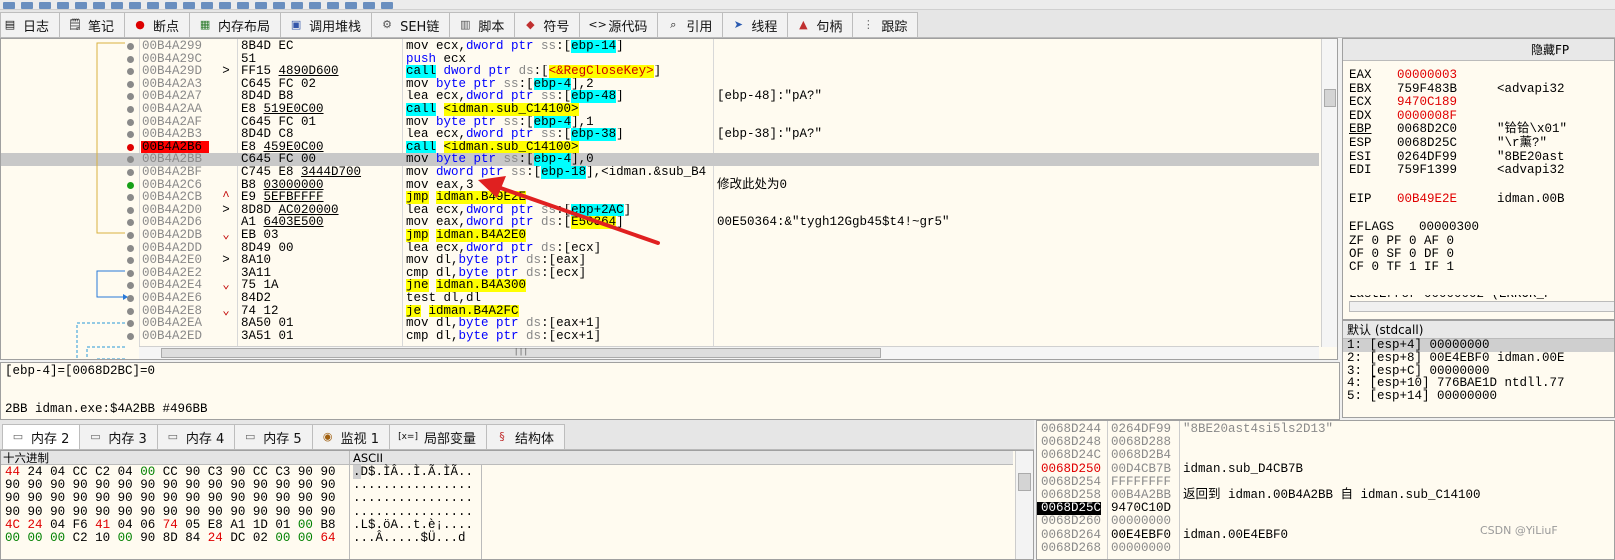 This screenshot has height=560, width=1615. I want to click on dump-ascii-row: .D$.ÌÂ..Ì.Ã.ÌÃ.., so click(413, 472).